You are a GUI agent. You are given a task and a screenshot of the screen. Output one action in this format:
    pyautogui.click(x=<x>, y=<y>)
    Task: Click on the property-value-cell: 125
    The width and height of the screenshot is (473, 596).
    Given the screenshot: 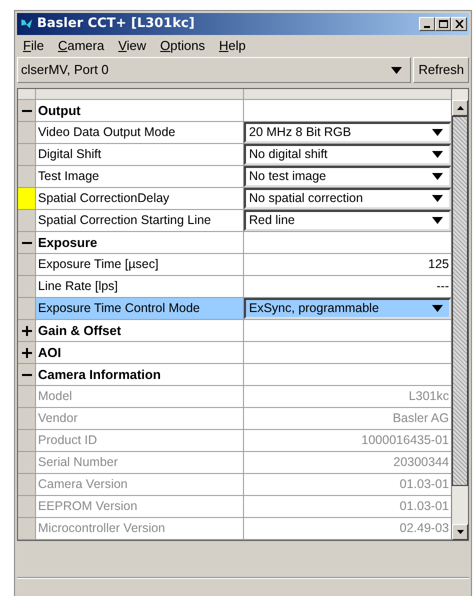 What is the action you would take?
    pyautogui.click(x=347, y=264)
    